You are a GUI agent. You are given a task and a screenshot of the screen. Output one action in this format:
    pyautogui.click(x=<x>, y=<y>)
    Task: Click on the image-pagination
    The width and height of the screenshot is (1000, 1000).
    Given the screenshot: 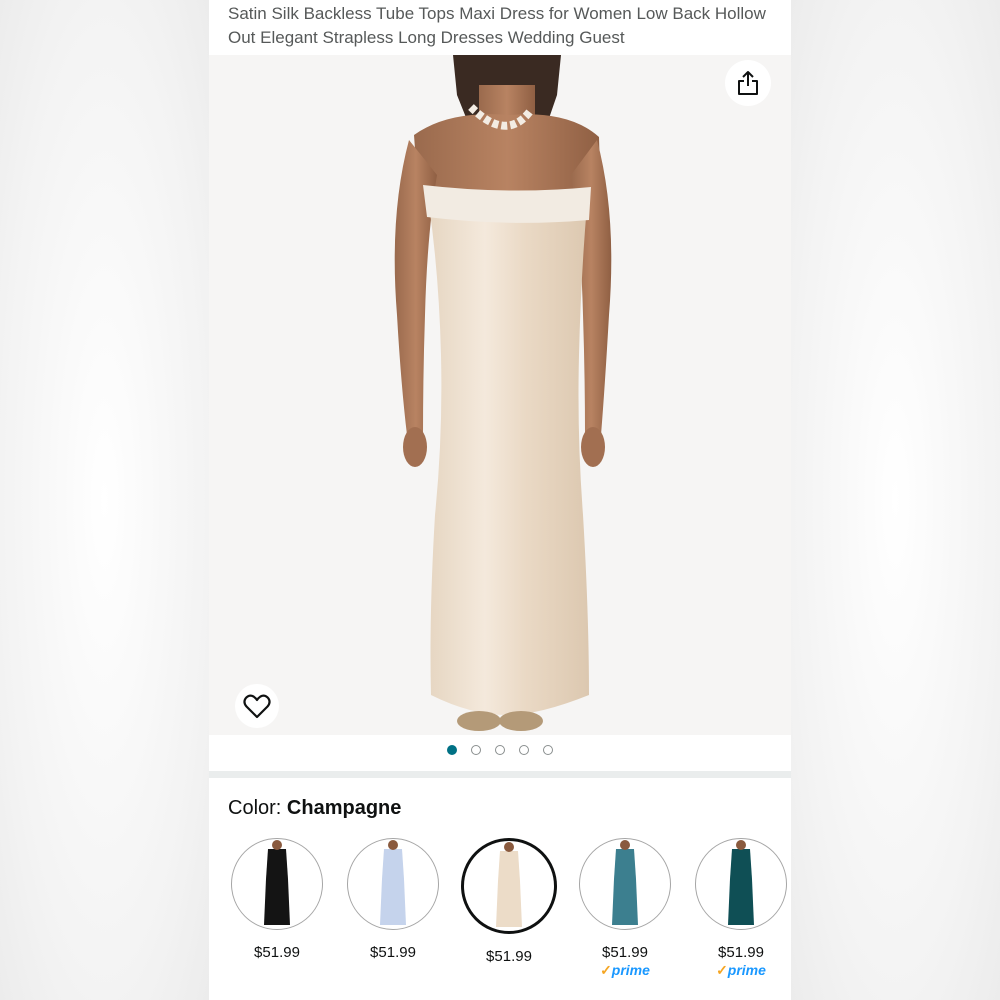 What is the action you would take?
    pyautogui.click(x=500, y=753)
    